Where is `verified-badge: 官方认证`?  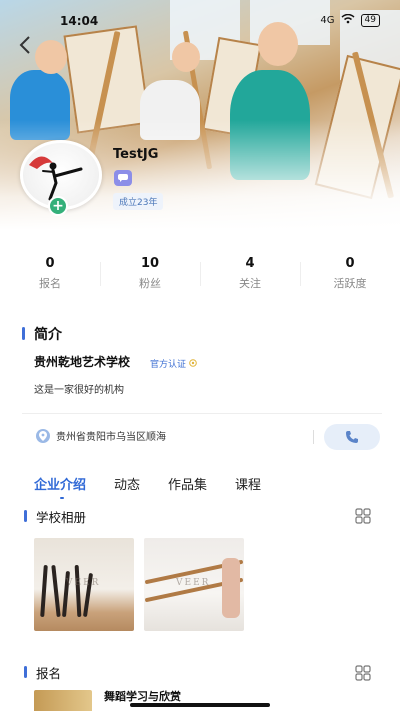 verified-badge: 官方认证 is located at coordinates (173, 363).